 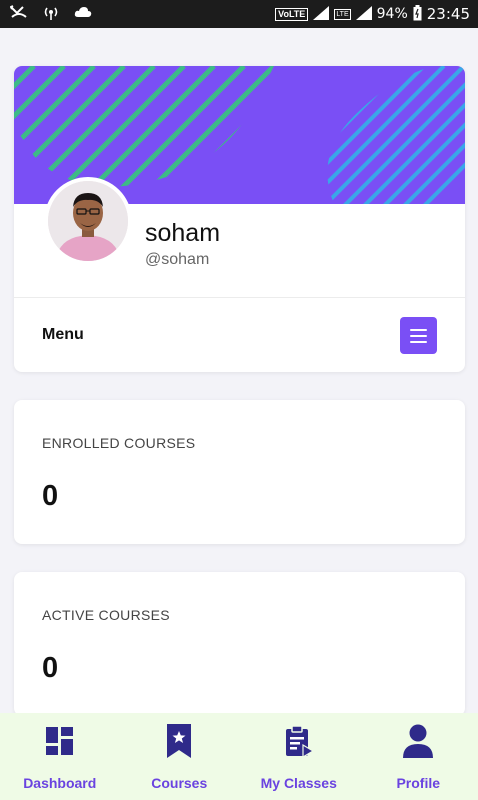 What do you see at coordinates (60, 741) in the screenshot?
I see `dashboard-icon` at bounding box center [60, 741].